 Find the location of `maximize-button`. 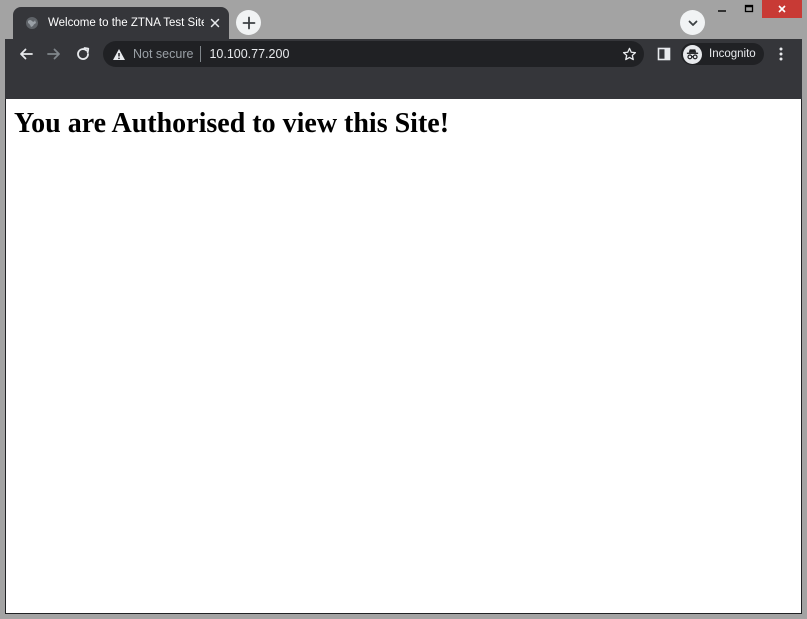

maximize-button is located at coordinates (748, 9).